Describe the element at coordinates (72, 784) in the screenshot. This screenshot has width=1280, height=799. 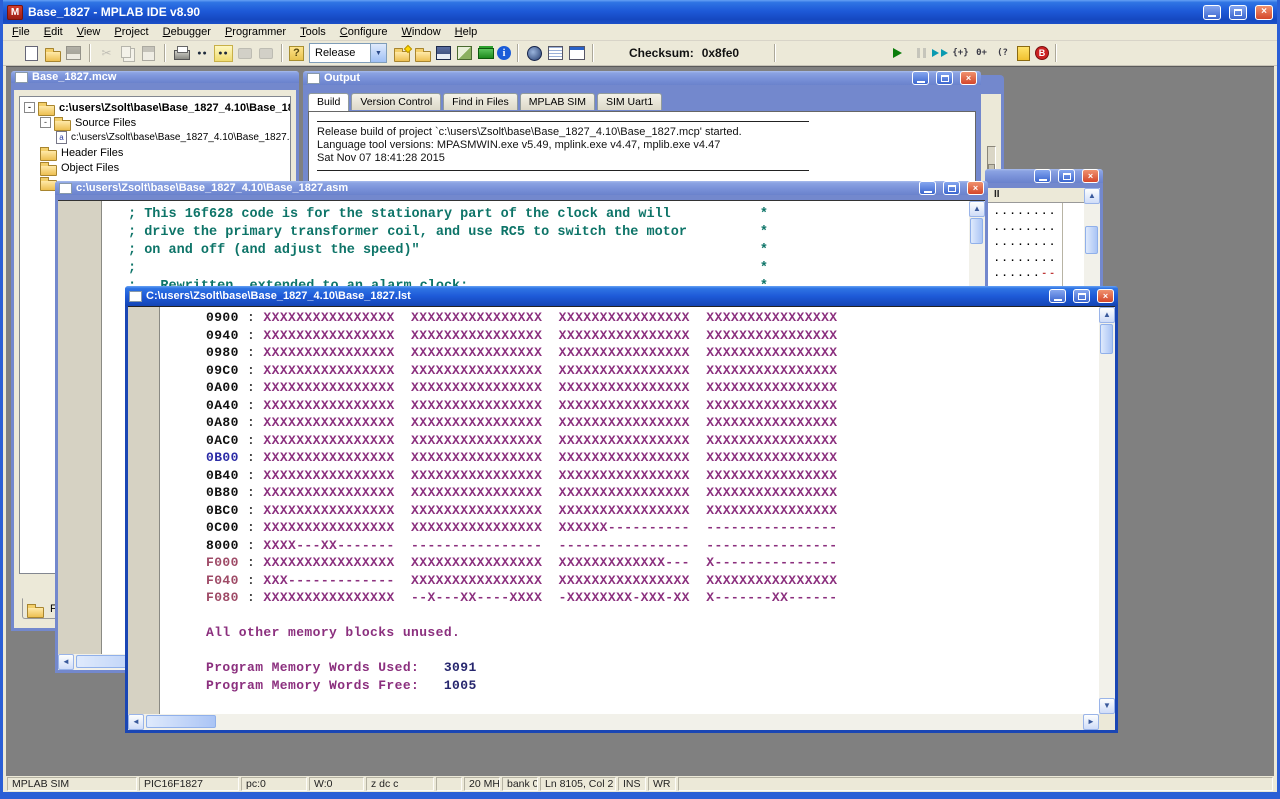
I see `status-pane-mplab-sim: MPLAB SIM` at that location.